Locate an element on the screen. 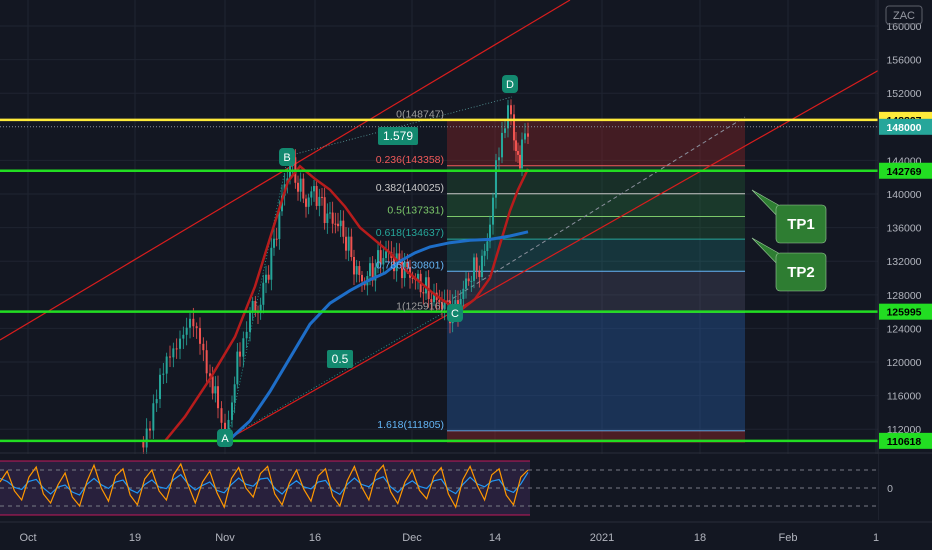 This screenshot has height=550, width=932. symbol-label: ZAC is located at coordinates (904, 16).